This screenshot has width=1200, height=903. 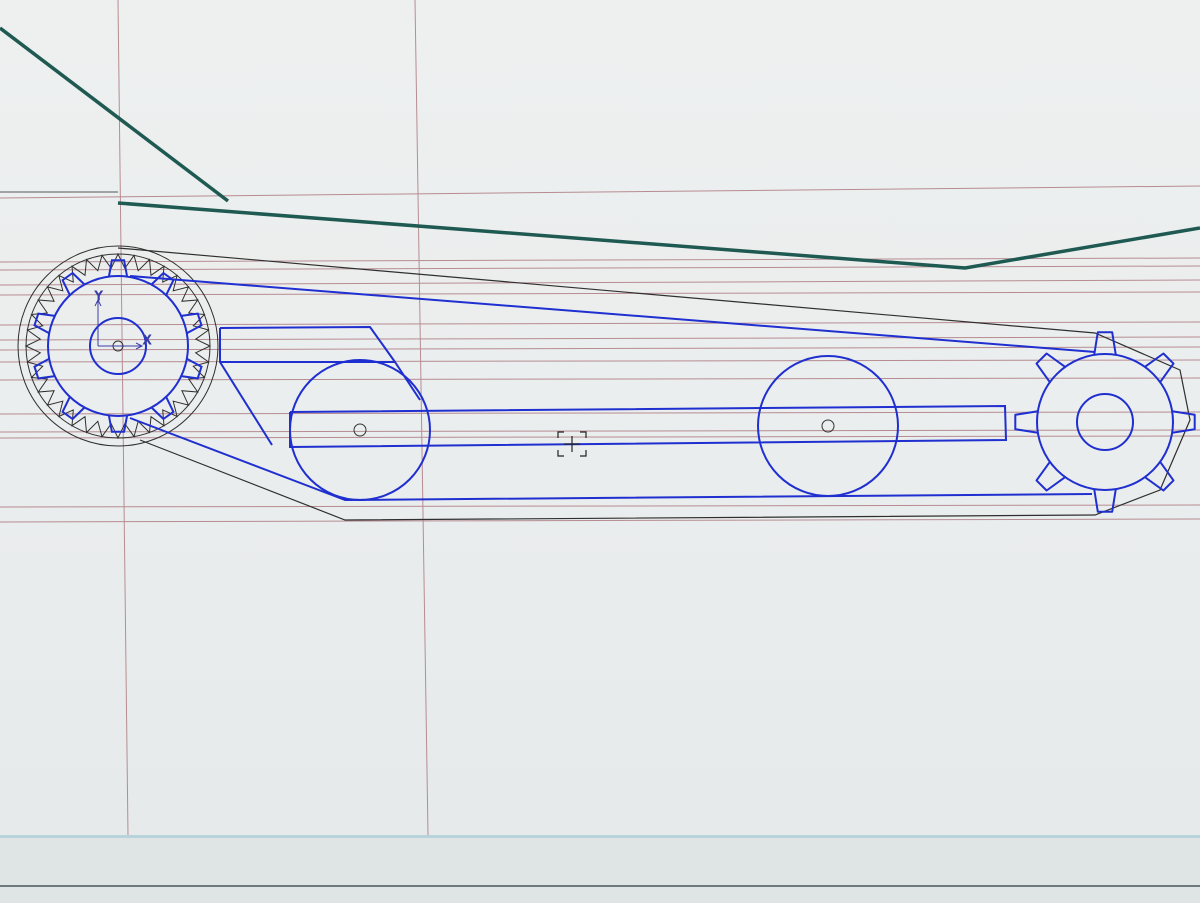 I want to click on frame-diagonal-left, so click(x=115, y=114).